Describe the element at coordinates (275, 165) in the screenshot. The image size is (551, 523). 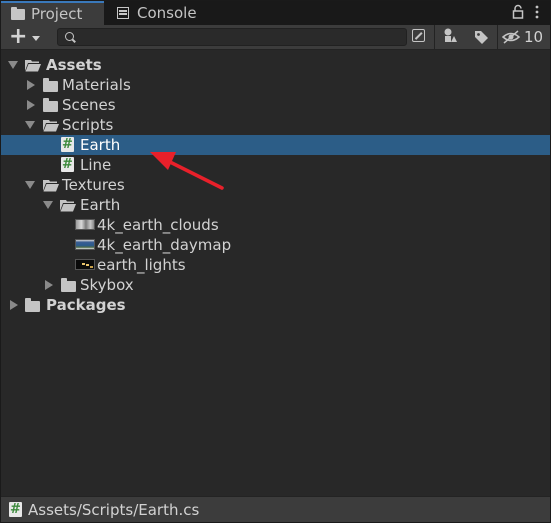
I see `tree-item-line-script: # Line` at that location.